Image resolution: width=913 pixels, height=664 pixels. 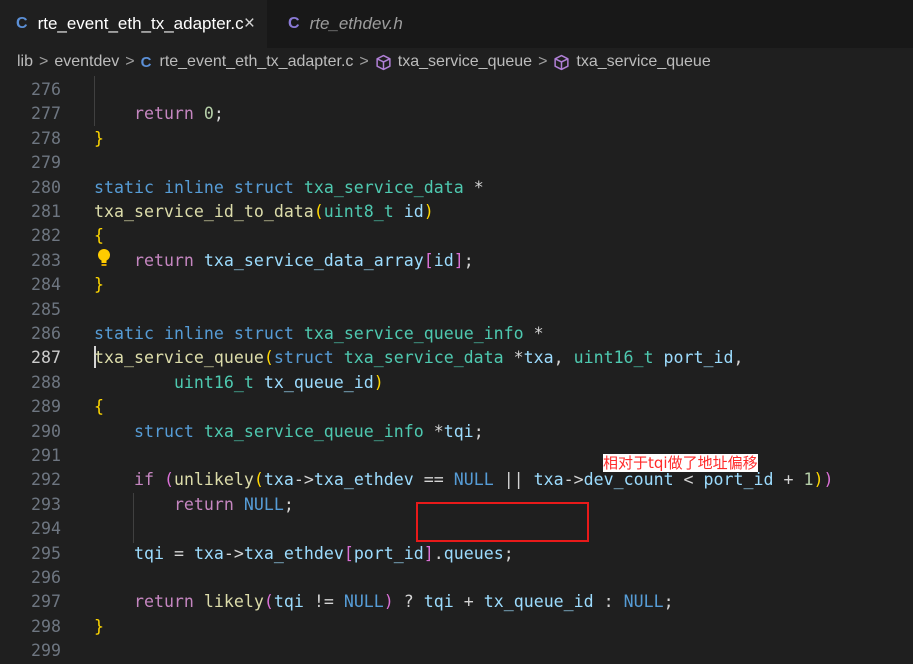 What do you see at coordinates (456, 578) in the screenshot?
I see `code-line: 296` at bounding box center [456, 578].